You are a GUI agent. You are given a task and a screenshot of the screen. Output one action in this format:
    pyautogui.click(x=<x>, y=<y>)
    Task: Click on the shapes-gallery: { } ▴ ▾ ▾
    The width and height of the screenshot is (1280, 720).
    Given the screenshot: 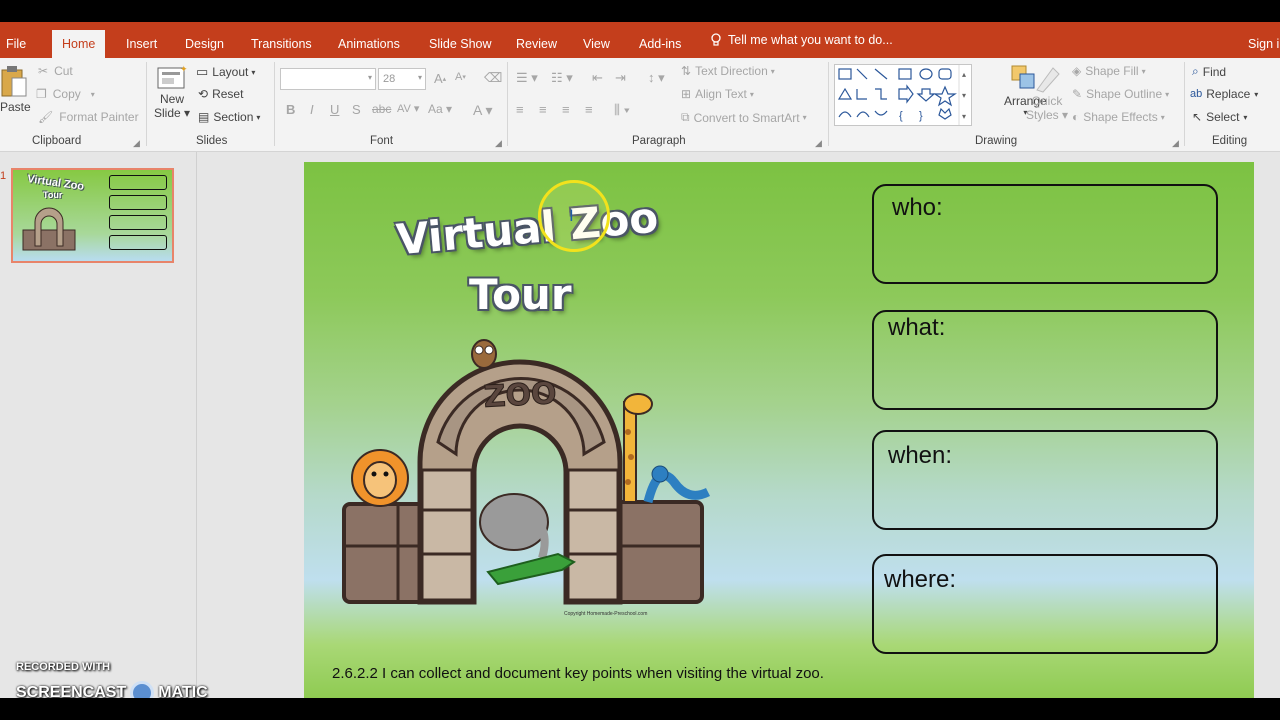 What is the action you would take?
    pyautogui.click(x=903, y=95)
    